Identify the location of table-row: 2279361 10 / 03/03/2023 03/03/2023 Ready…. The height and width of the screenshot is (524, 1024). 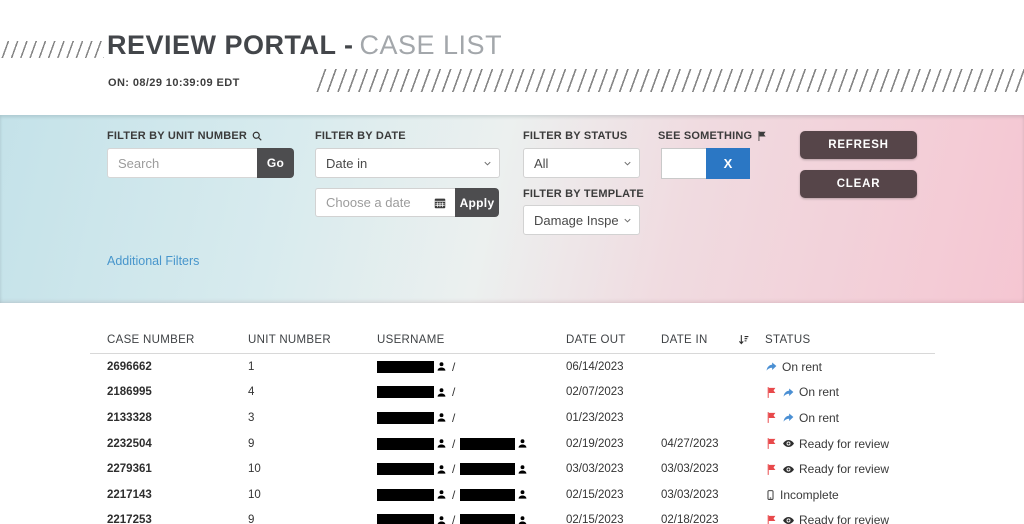
(512, 469).